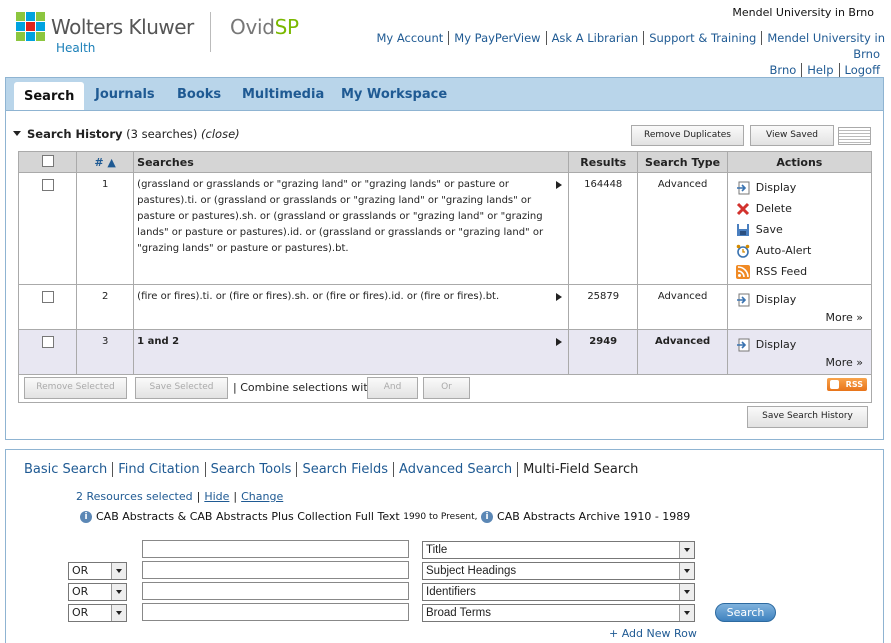 This screenshot has width=891, height=643. I want to click on logoff-link: Logoff, so click(861, 70).